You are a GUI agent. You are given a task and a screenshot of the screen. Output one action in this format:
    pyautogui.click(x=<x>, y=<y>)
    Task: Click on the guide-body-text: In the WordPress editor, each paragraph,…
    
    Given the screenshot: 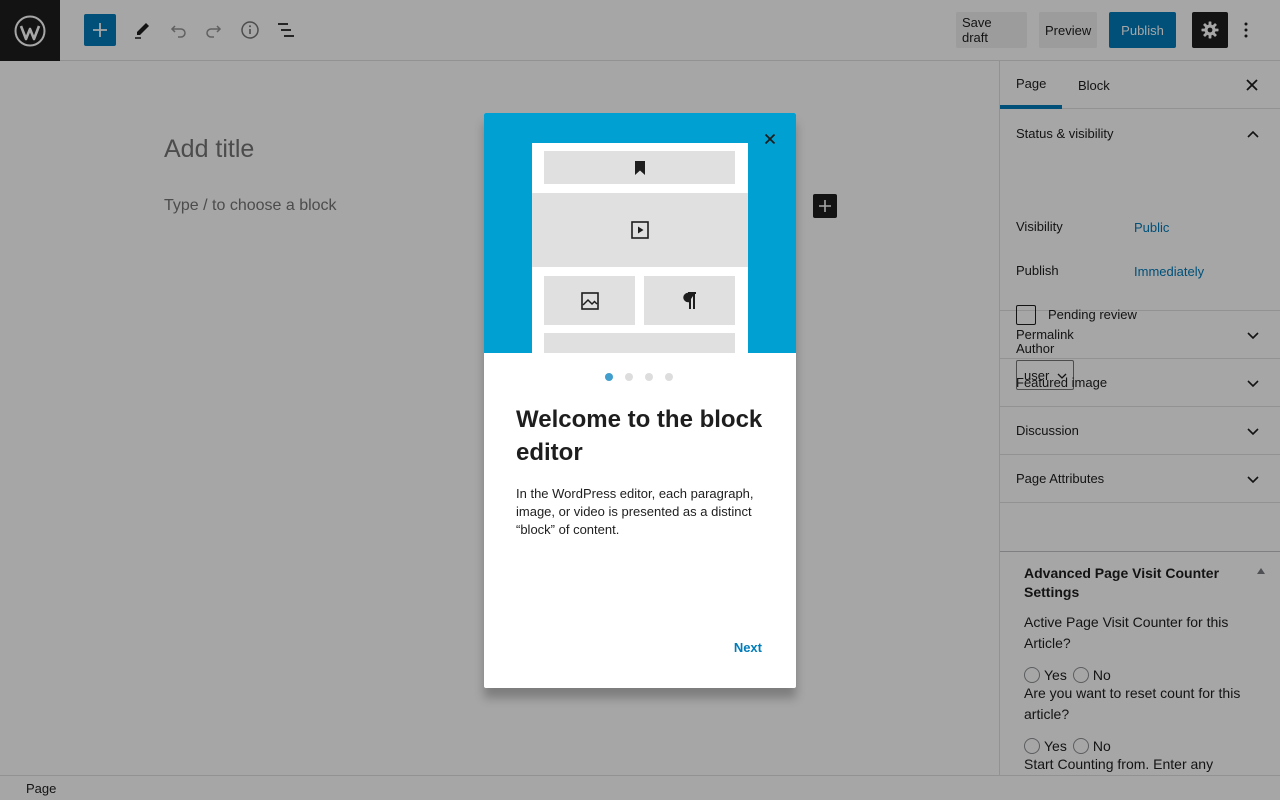 What is the action you would take?
    pyautogui.click(x=635, y=511)
    